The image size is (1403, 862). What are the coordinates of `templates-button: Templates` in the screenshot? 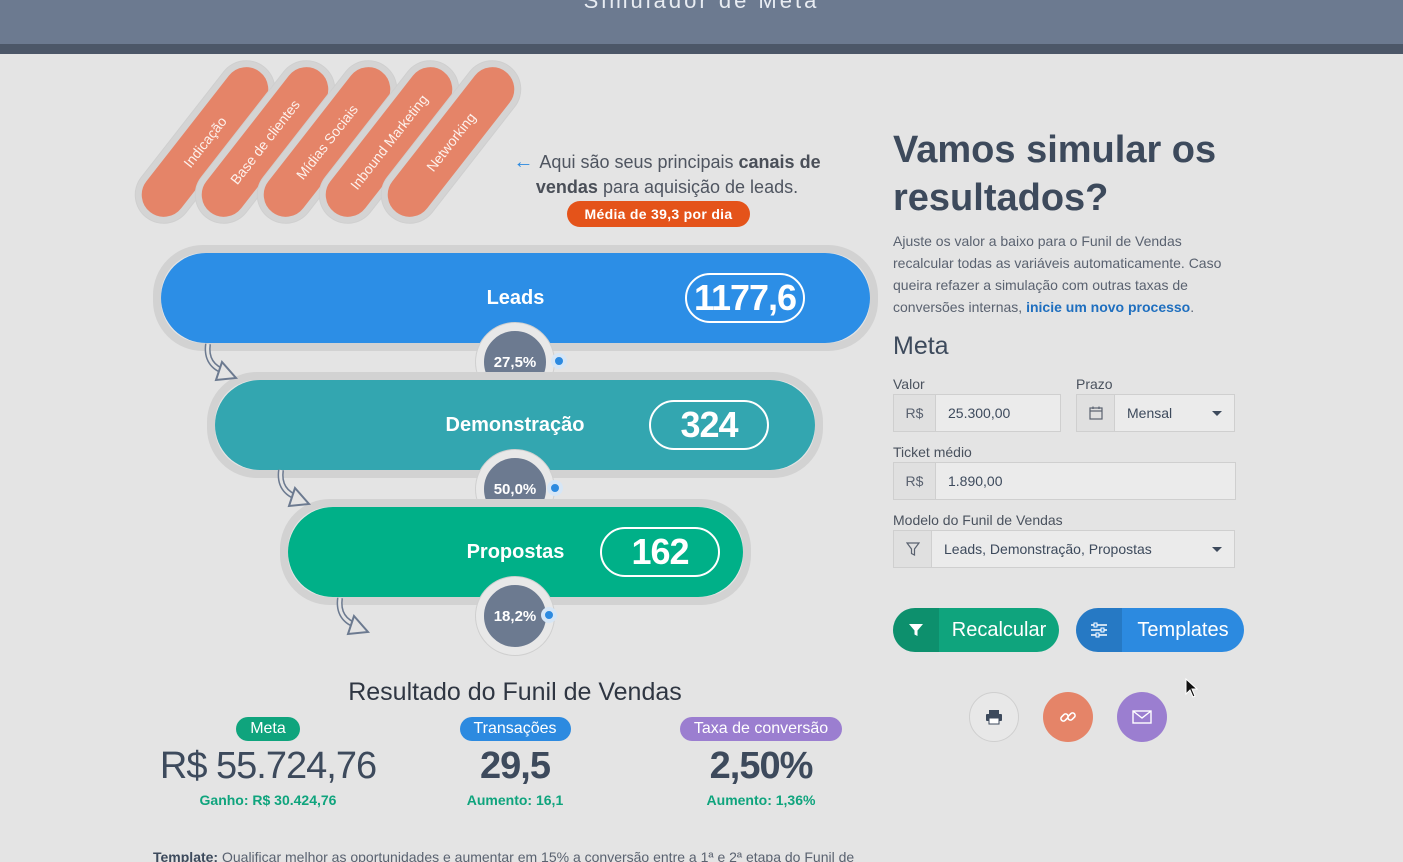 It's located at (1160, 630).